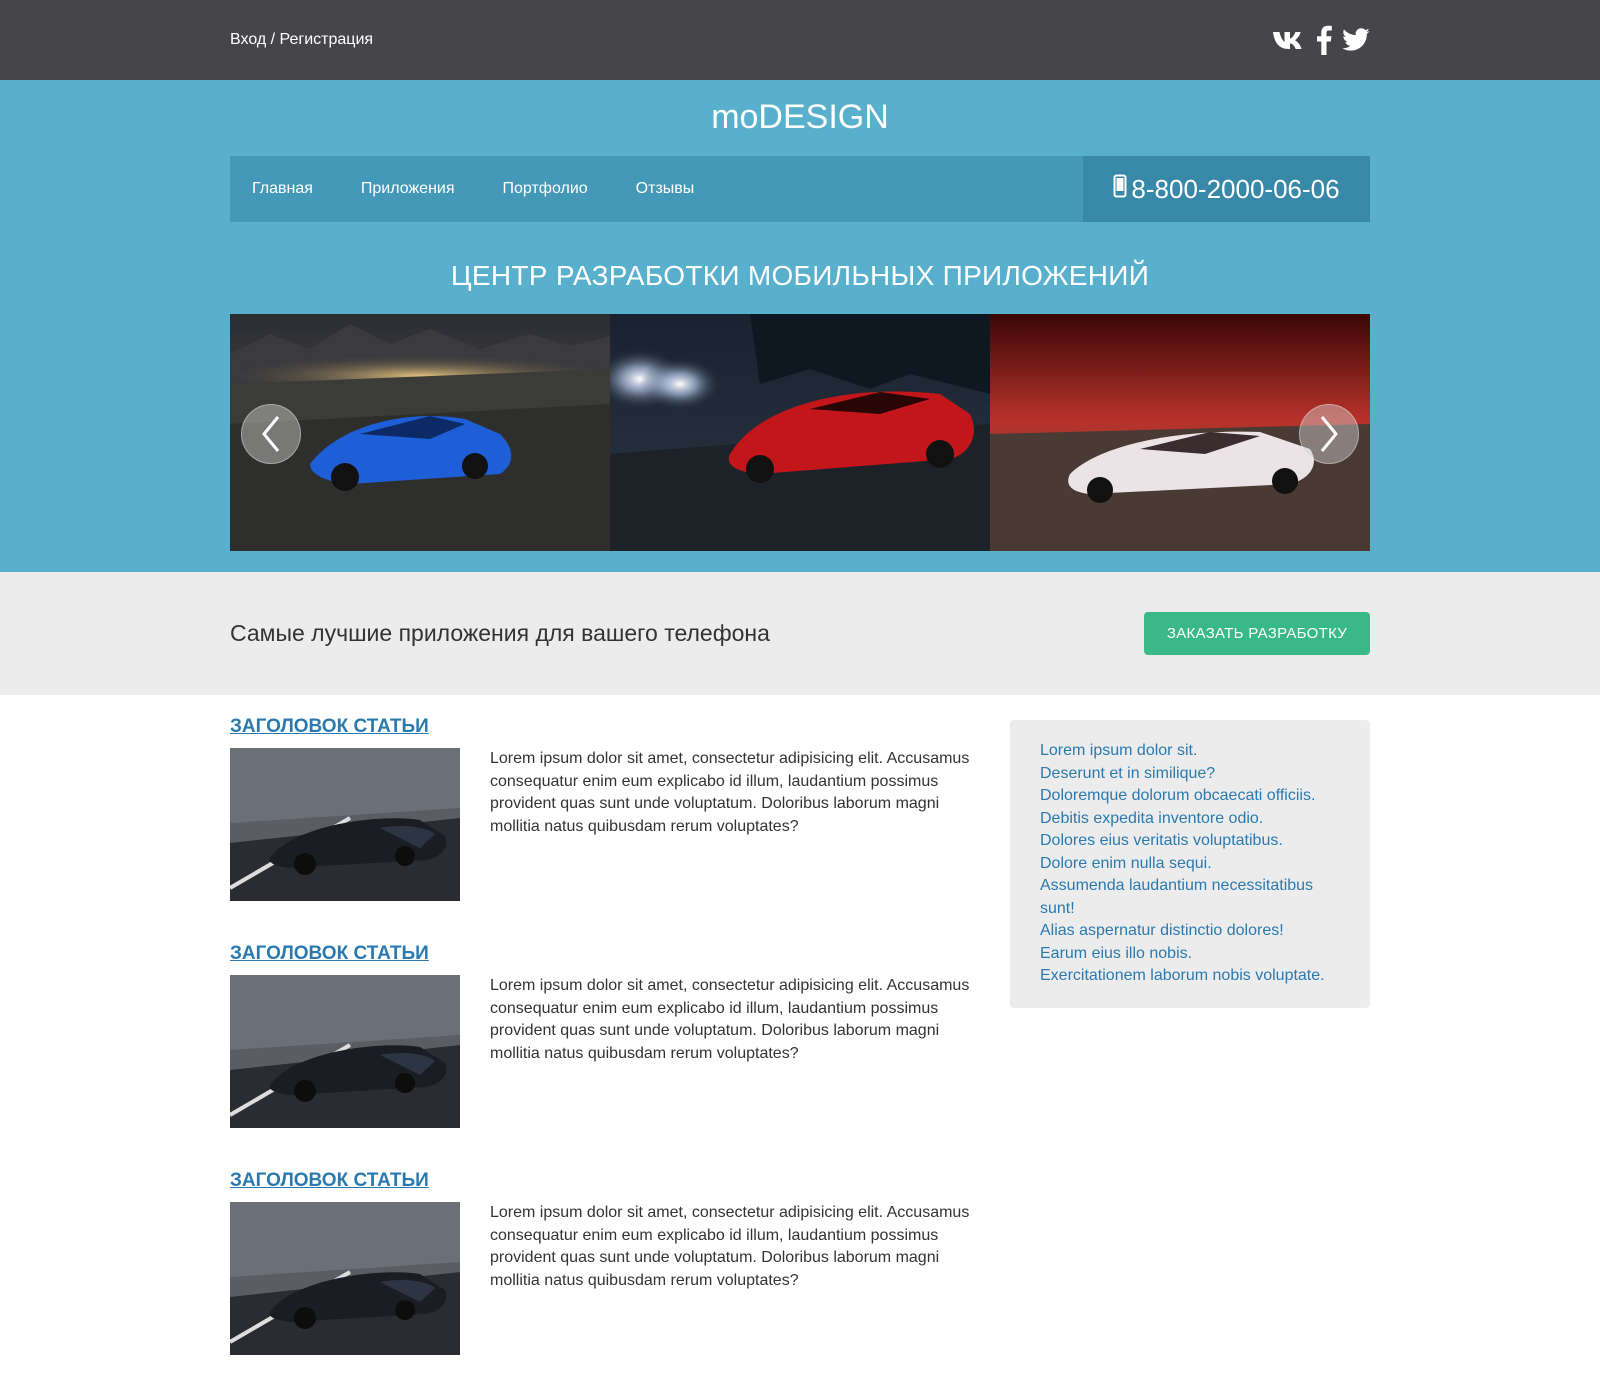 Image resolution: width=1600 pixels, height=1377 pixels. I want to click on carousel-next-button, so click(1329, 434).